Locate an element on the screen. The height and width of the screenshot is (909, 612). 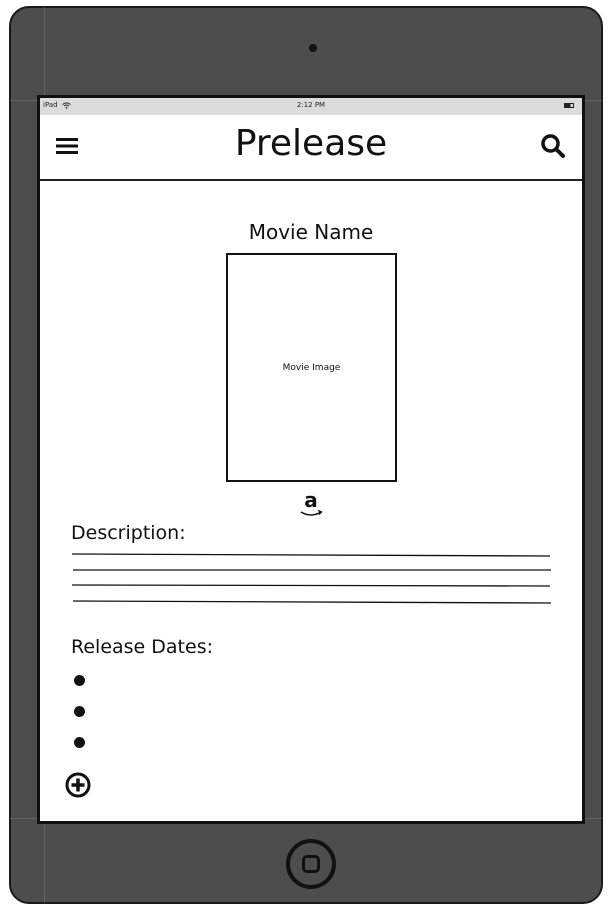
nav-bar: Prelease is located at coordinates (311, 148).